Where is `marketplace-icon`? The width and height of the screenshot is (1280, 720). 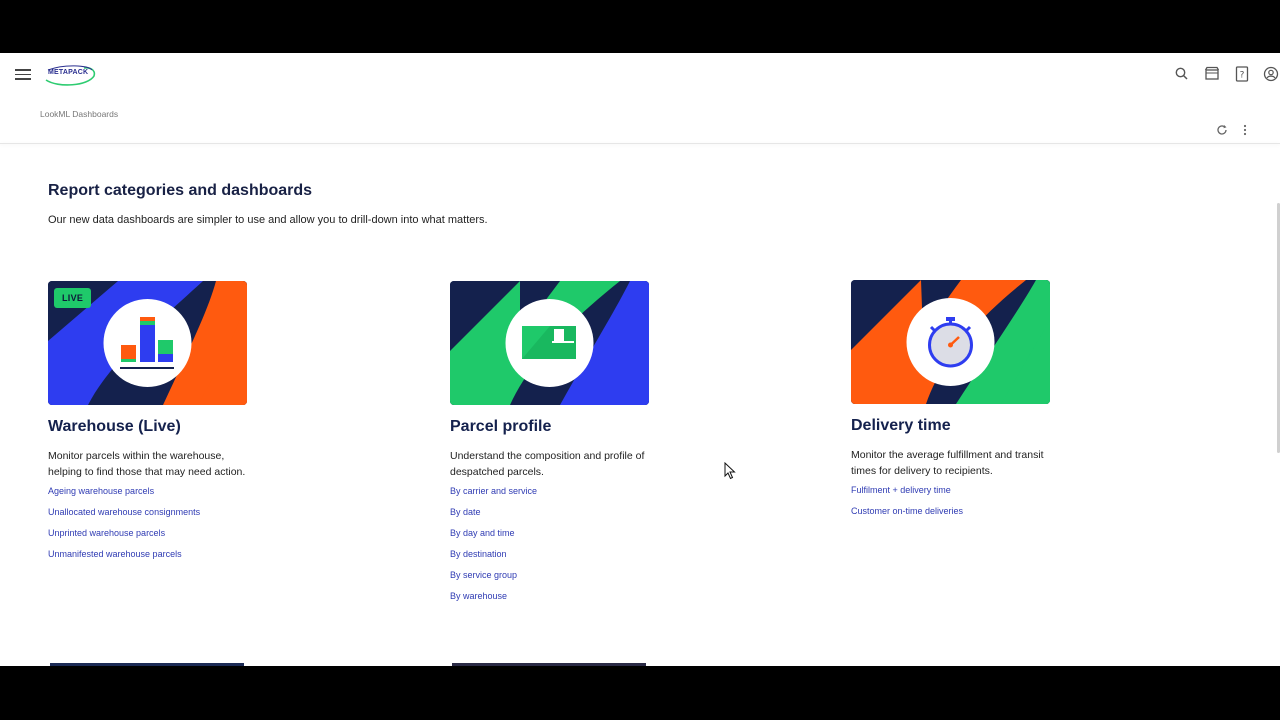
marketplace-icon is located at coordinates (1212, 74).